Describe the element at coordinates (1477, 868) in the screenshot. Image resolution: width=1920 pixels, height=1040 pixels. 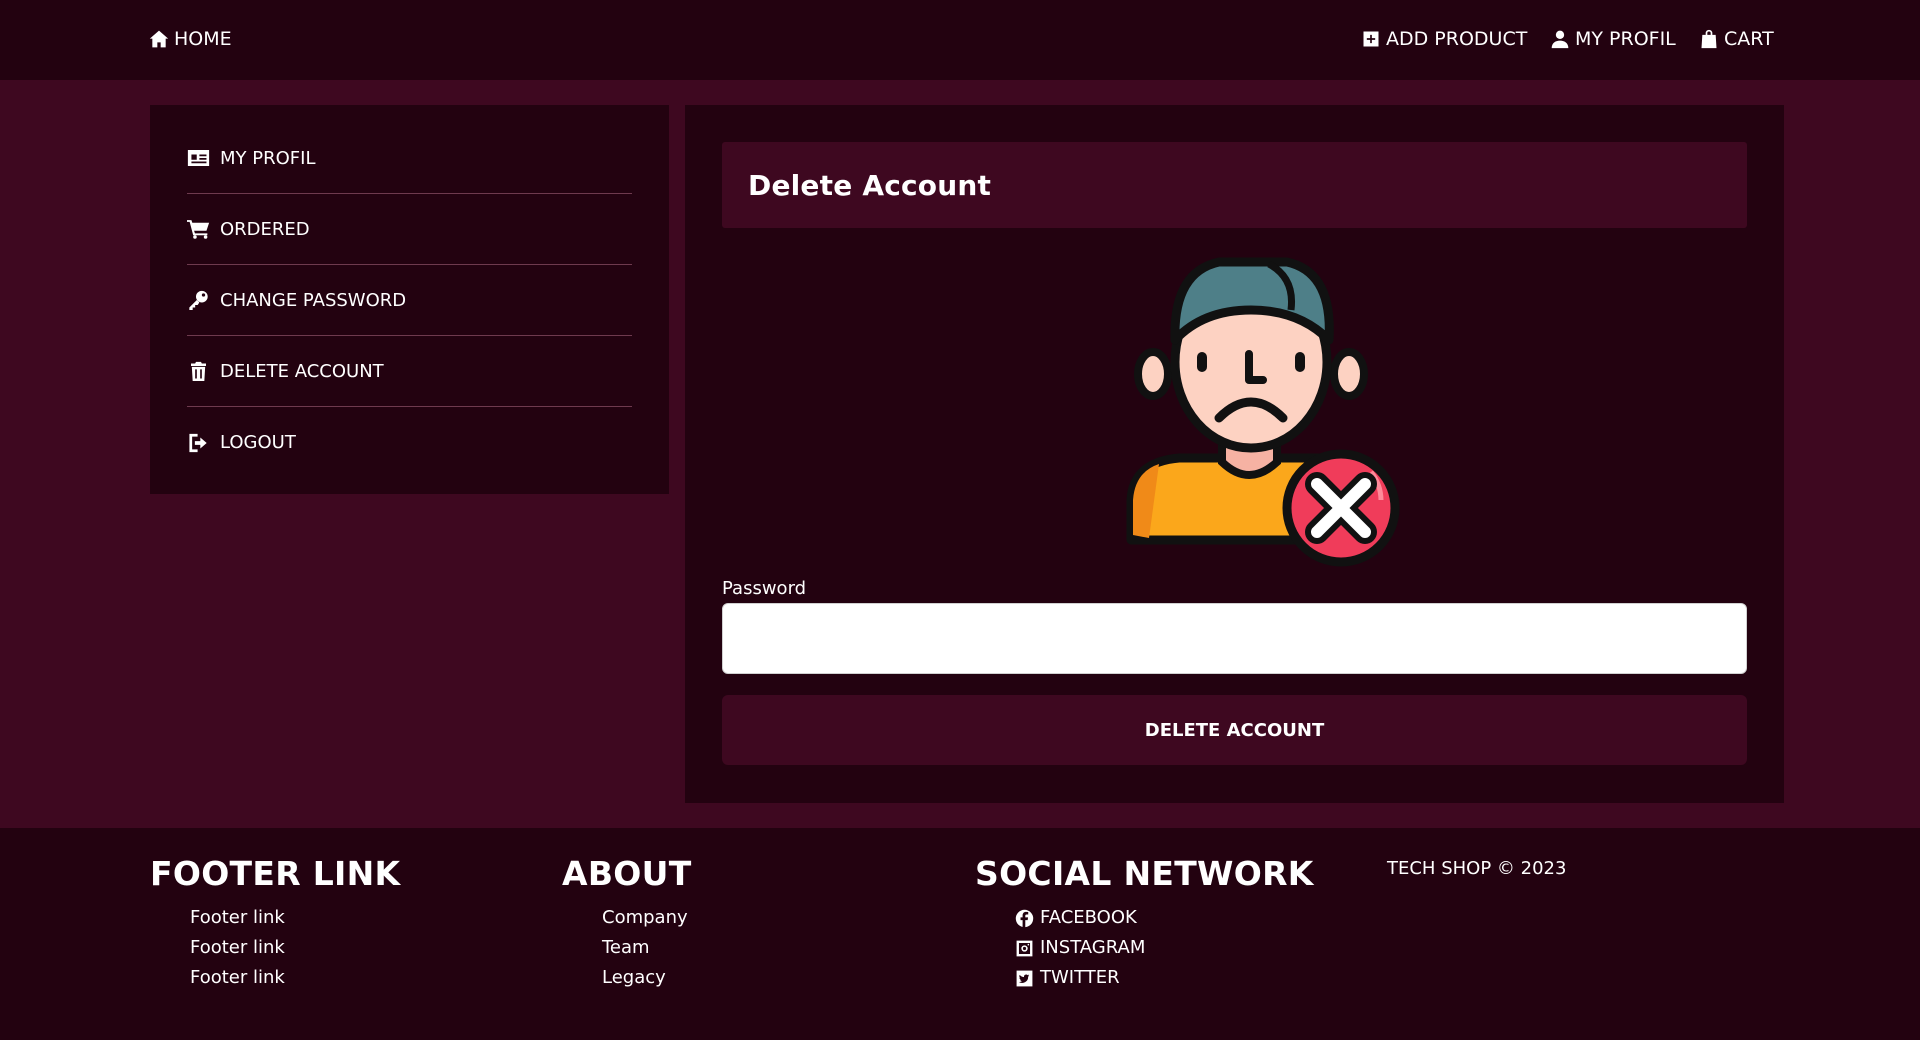
I see `copyright-text: TECH SHOP © 2023` at that location.